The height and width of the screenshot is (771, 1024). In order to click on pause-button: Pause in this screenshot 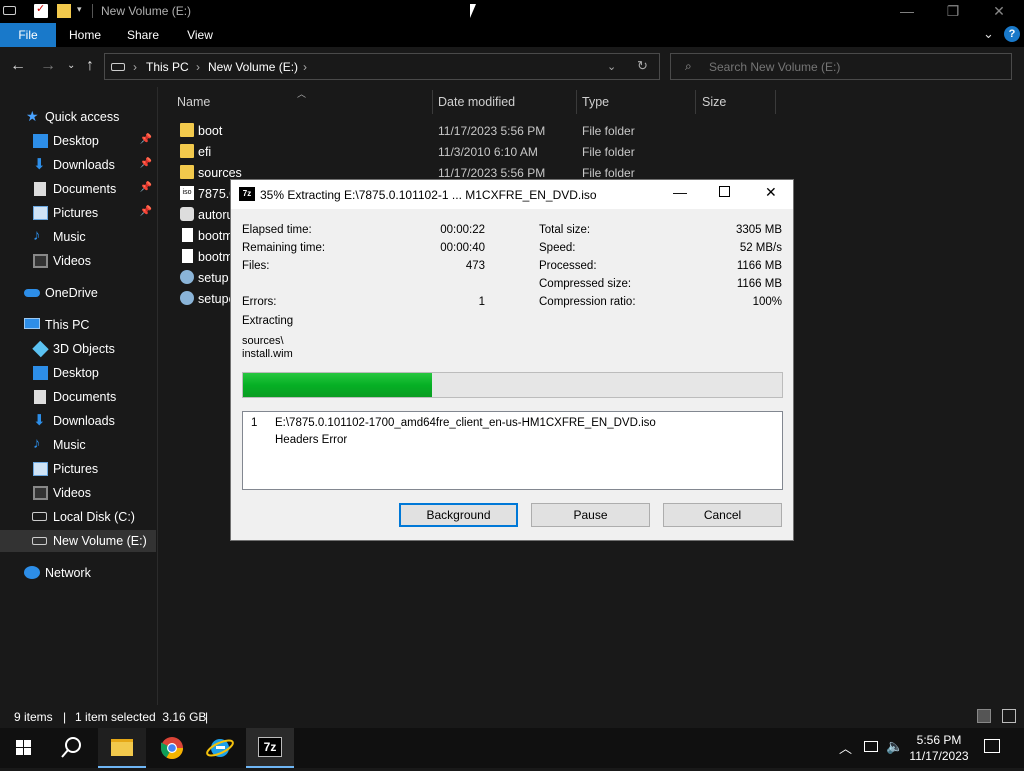, I will do `click(590, 515)`.